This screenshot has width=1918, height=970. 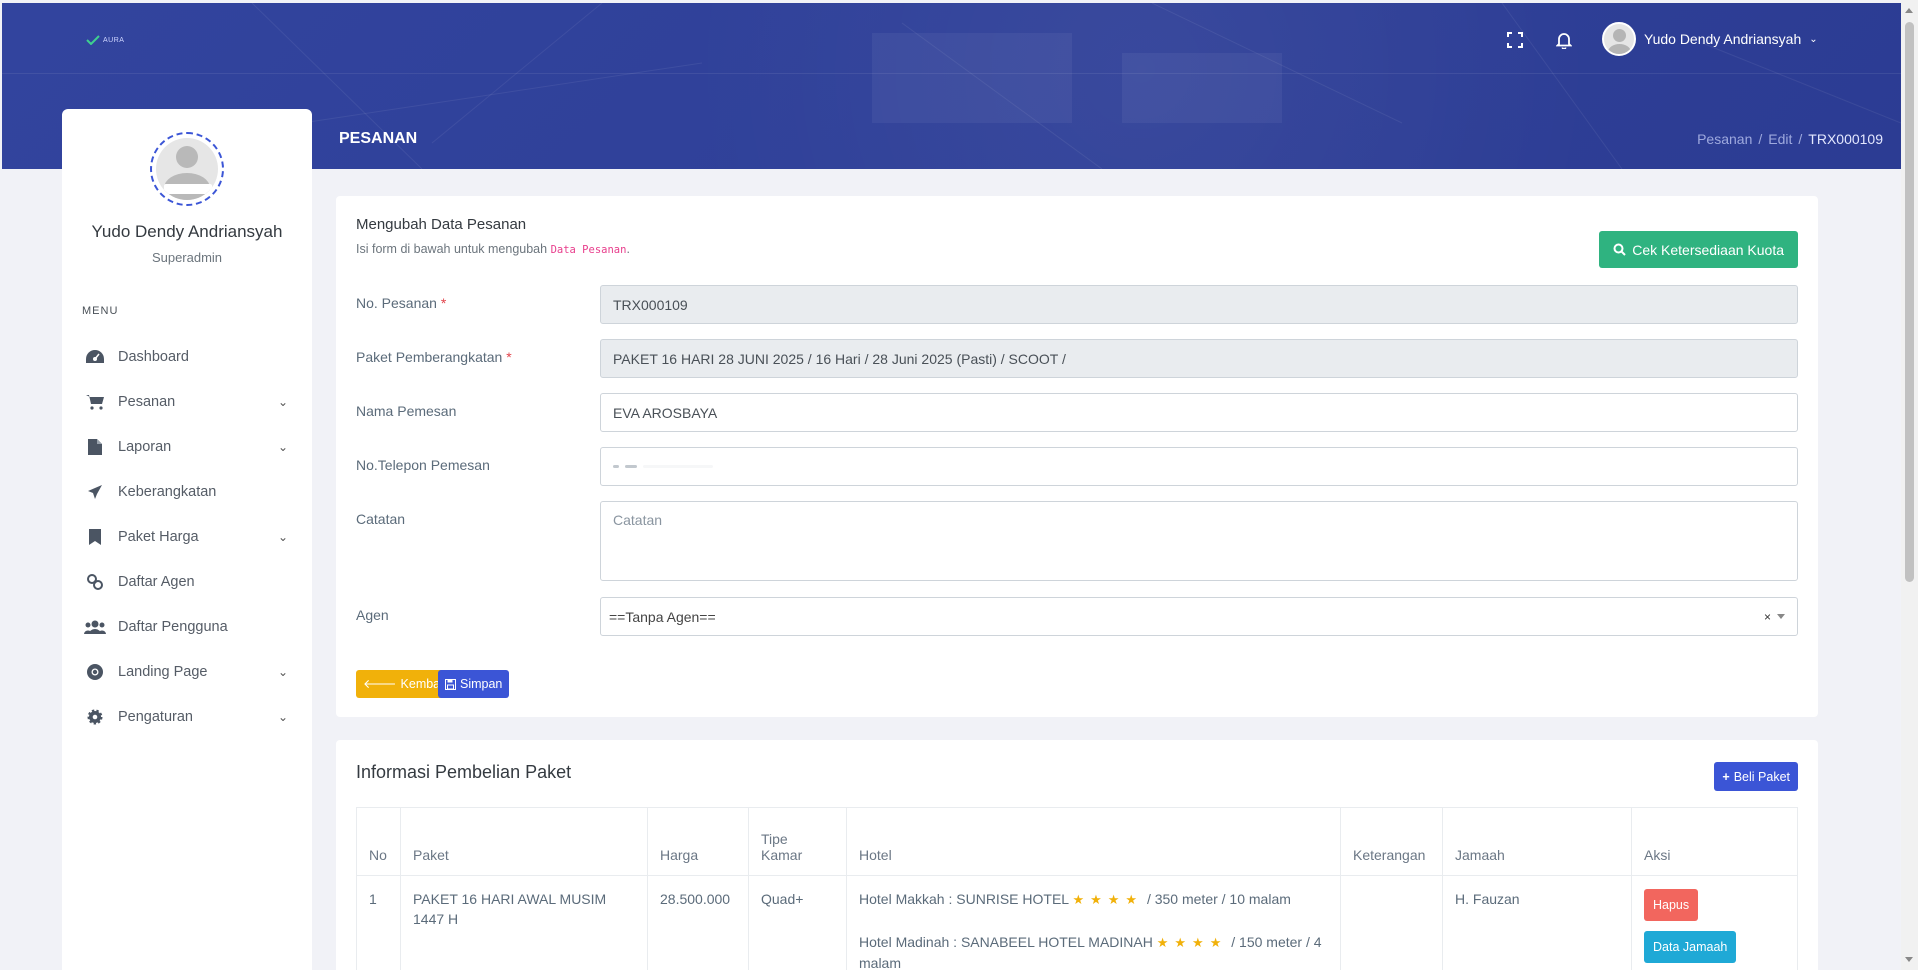 What do you see at coordinates (1671, 905) in the screenshot?
I see `delete-button: Hapus` at bounding box center [1671, 905].